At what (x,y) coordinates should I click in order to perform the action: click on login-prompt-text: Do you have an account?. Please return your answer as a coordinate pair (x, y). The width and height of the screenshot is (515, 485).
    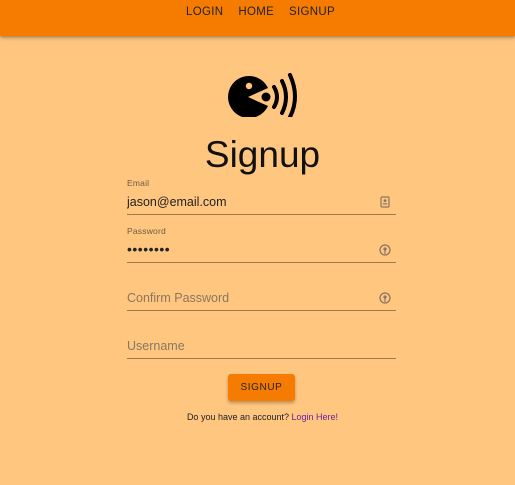
    Looking at the image, I should click on (238, 417).